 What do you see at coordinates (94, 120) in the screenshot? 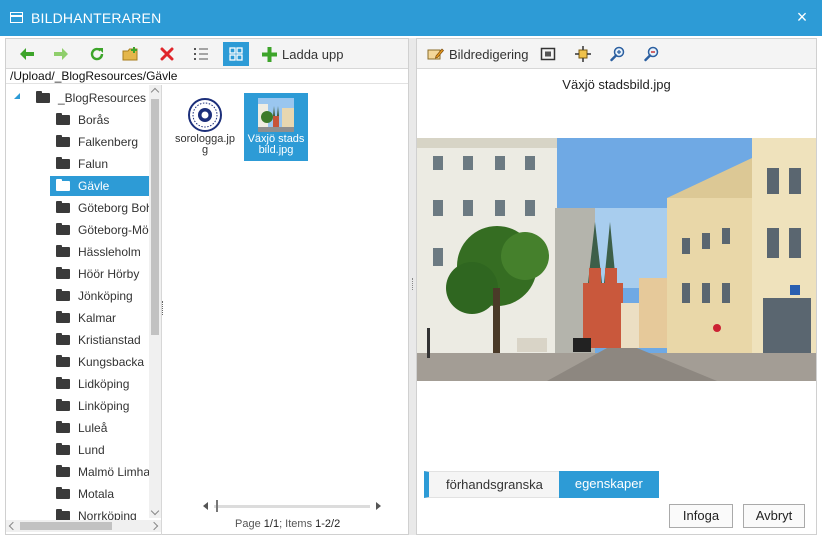
I see `tree-item-label: Borås` at bounding box center [94, 120].